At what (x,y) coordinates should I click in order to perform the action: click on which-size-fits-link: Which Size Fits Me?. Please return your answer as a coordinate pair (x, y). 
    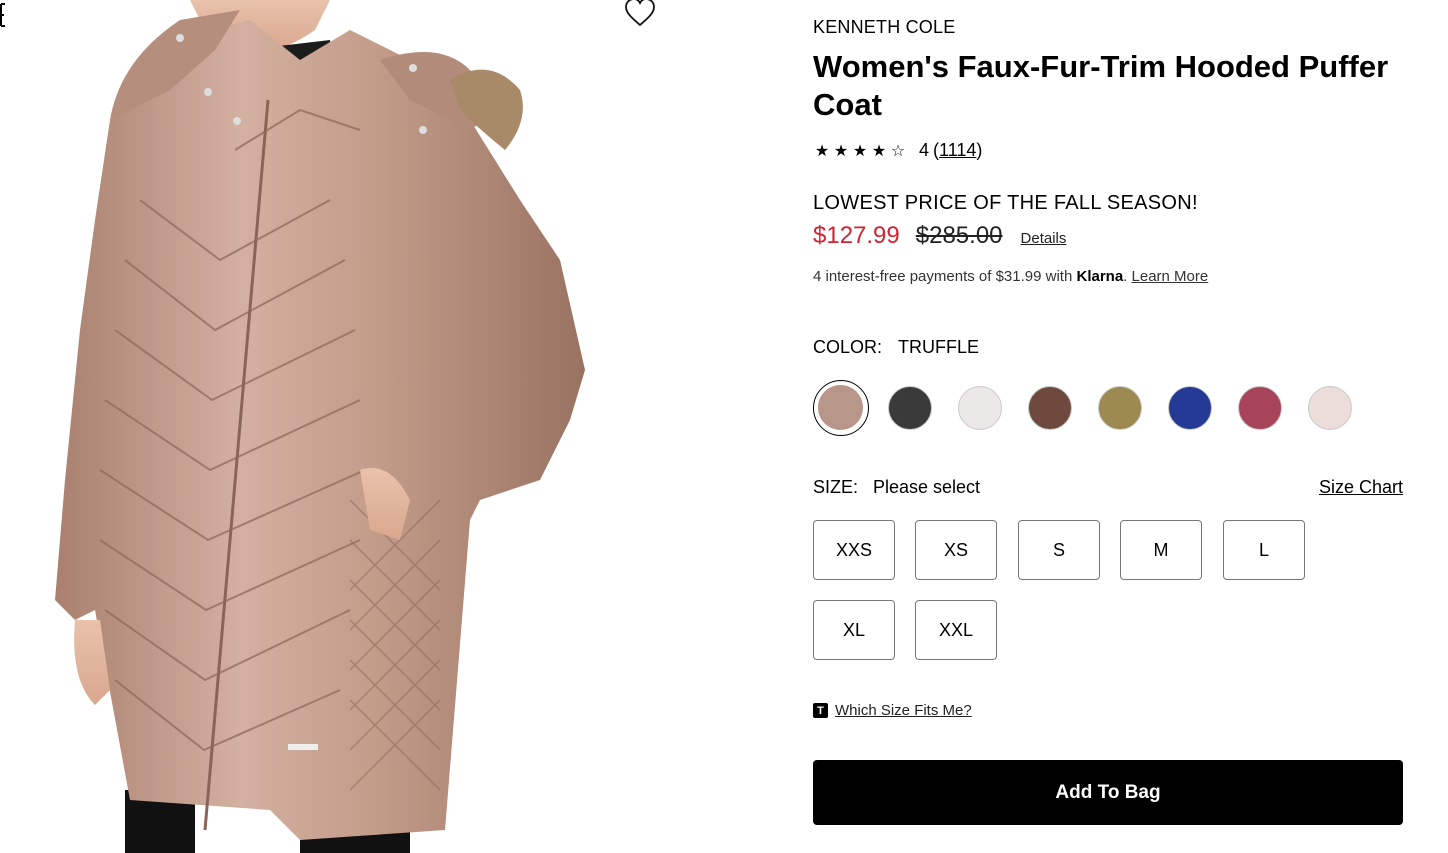
    Looking at the image, I should click on (903, 710).